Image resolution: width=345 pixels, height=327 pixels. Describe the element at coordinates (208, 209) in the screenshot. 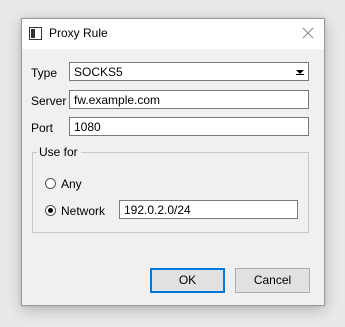

I see `network-input: 192.0.2.0/24` at that location.